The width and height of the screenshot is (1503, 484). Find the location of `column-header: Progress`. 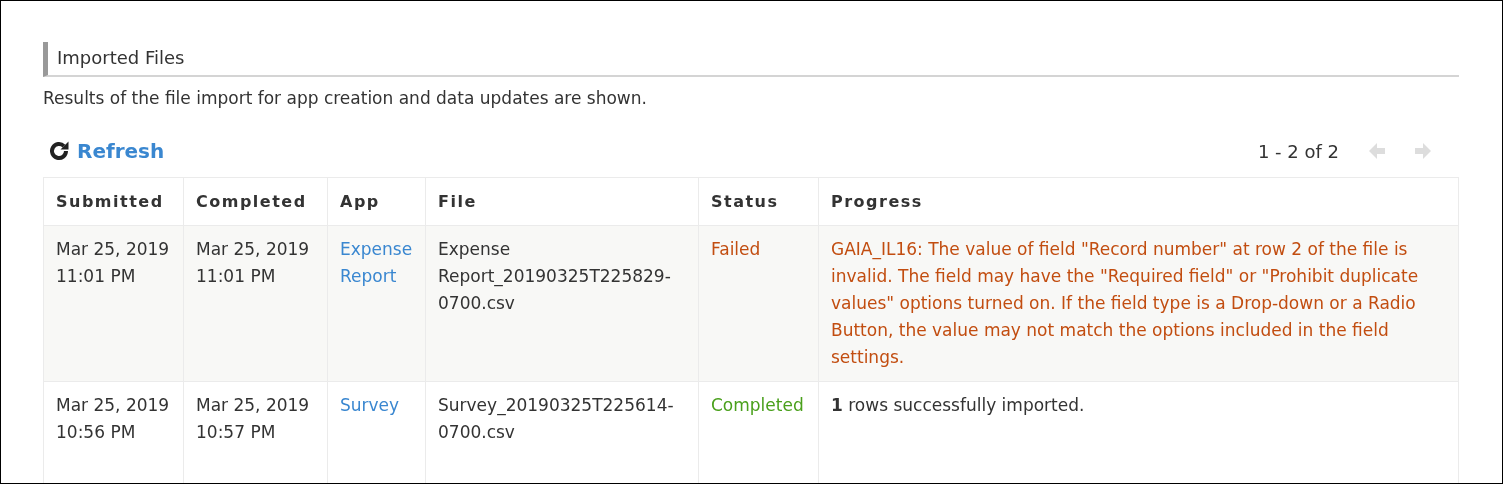

column-header: Progress is located at coordinates (1138, 201).